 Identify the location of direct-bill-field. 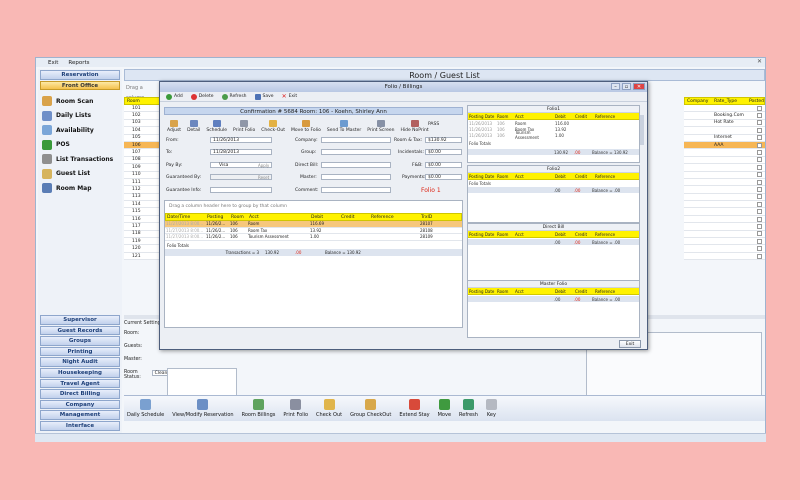
(356, 165).